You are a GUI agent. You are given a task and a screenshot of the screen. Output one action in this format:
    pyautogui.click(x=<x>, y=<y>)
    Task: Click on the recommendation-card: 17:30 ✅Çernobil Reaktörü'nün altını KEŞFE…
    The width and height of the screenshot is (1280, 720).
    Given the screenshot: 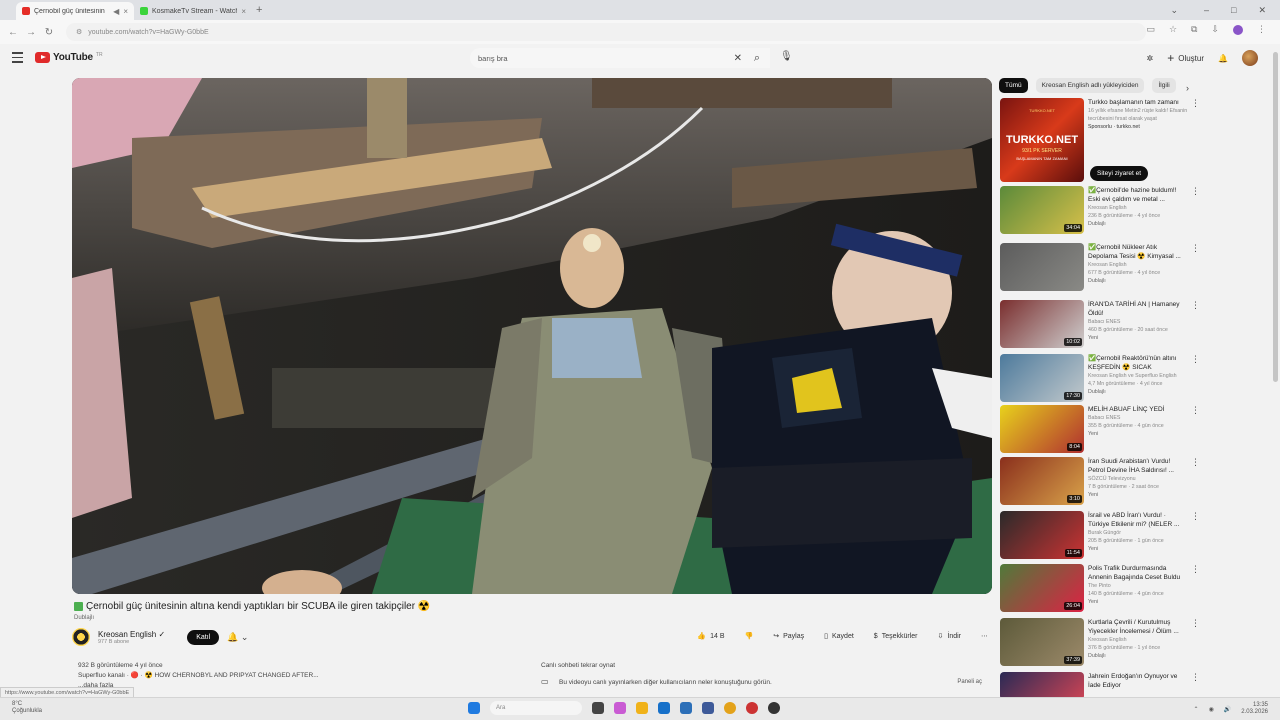 What is the action you would take?
    pyautogui.click(x=1100, y=378)
    